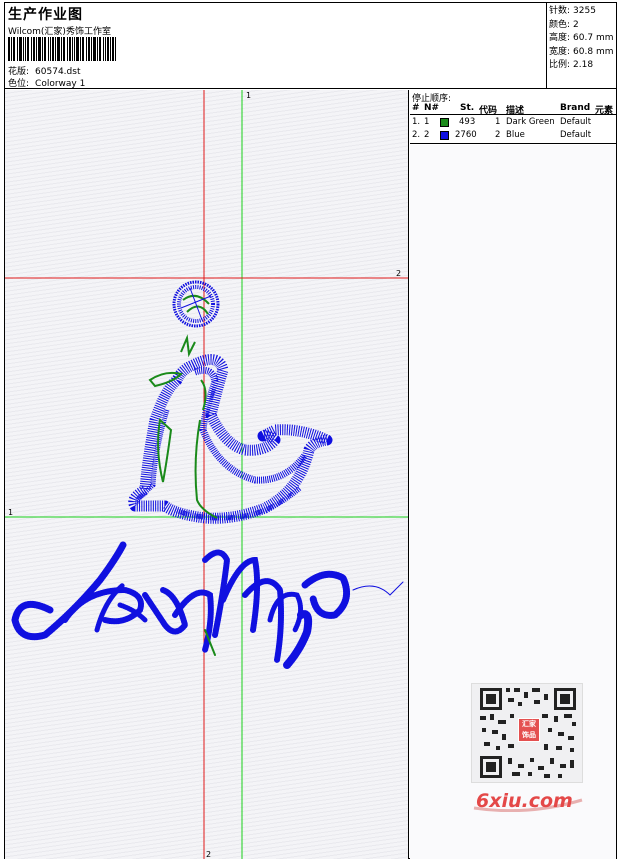 The height and width of the screenshot is (861, 620). I want to click on col-description: 描述, so click(515, 111).